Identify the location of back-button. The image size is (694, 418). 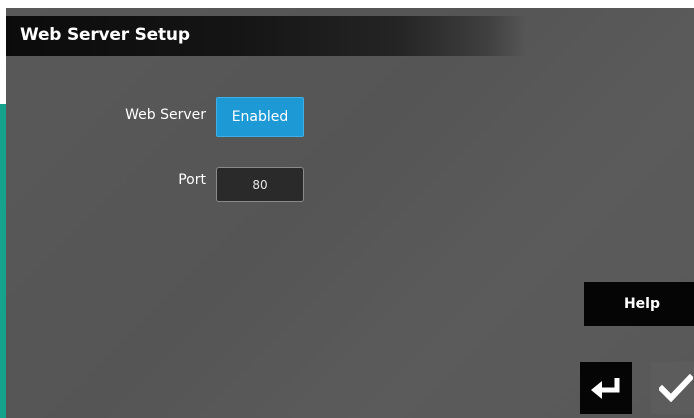
(606, 388).